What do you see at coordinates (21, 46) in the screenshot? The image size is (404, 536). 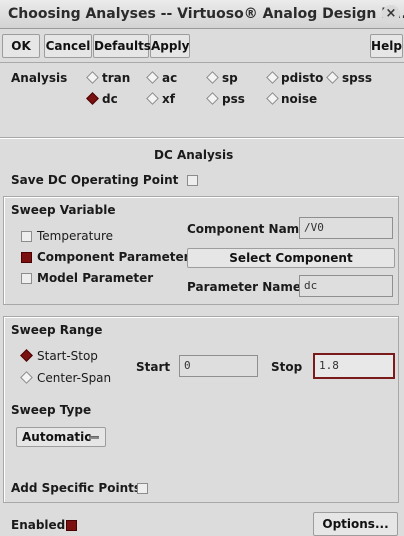 I see `ok-button: OK` at bounding box center [21, 46].